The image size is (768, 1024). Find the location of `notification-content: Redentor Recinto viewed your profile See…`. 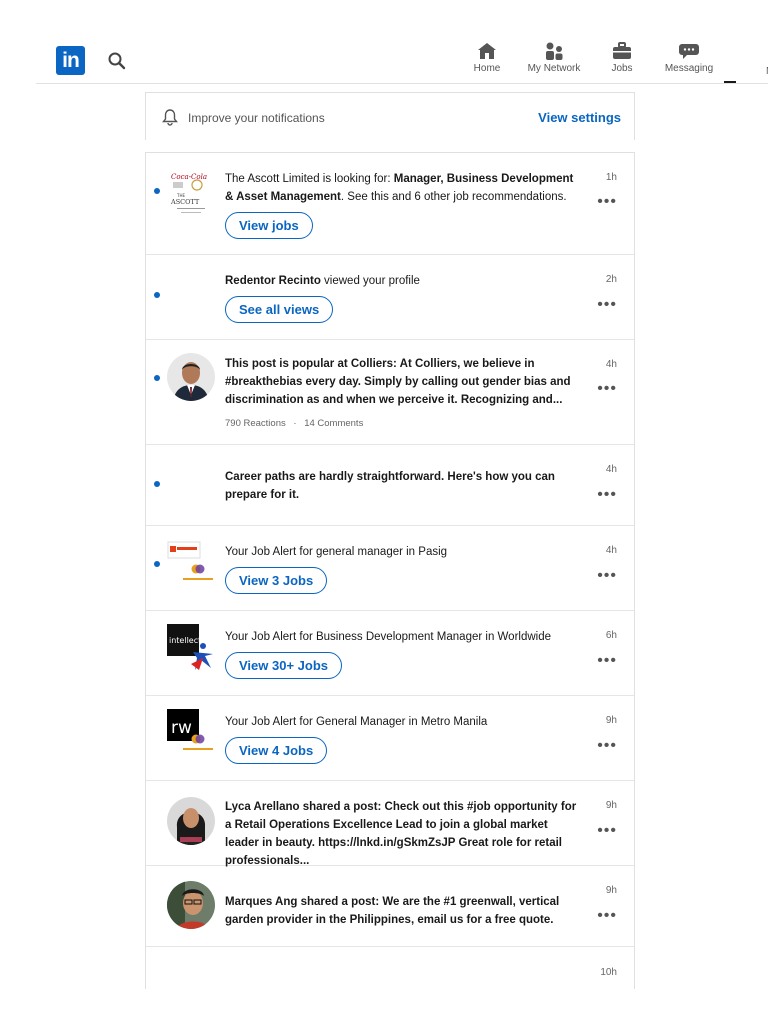

notification-content: Redentor Recinto viewed your profile See… is located at coordinates (404, 297).